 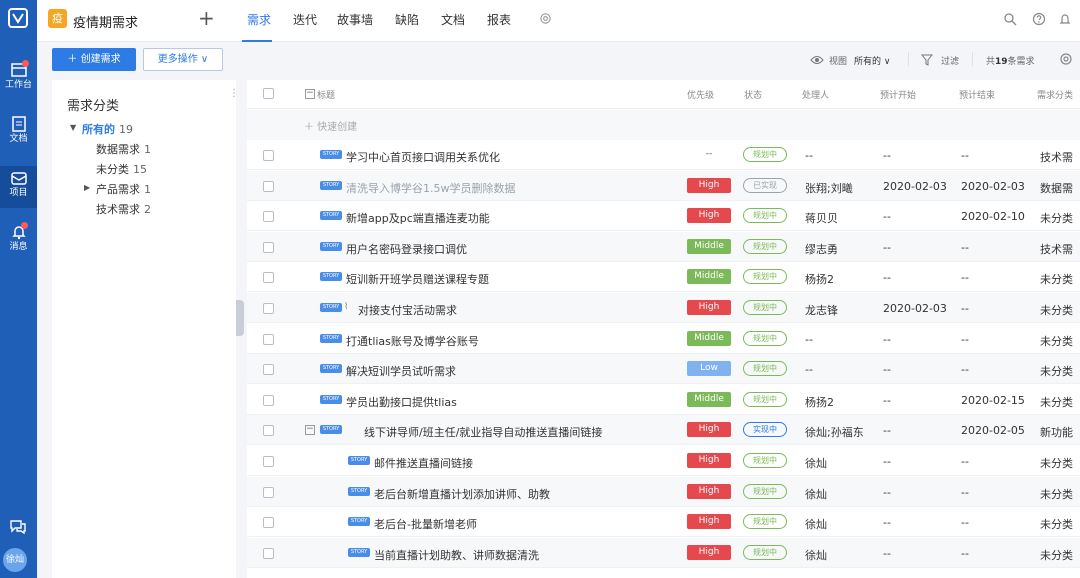 What do you see at coordinates (401, 371) in the screenshot?
I see `row-title: 解决短训学员试听需求` at bounding box center [401, 371].